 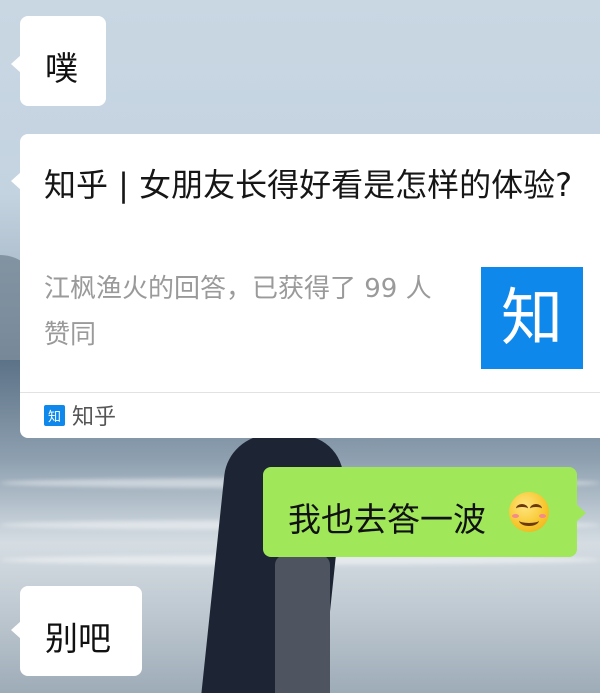 I want to click on zhihu-logo-text: 知, so click(x=531, y=317).